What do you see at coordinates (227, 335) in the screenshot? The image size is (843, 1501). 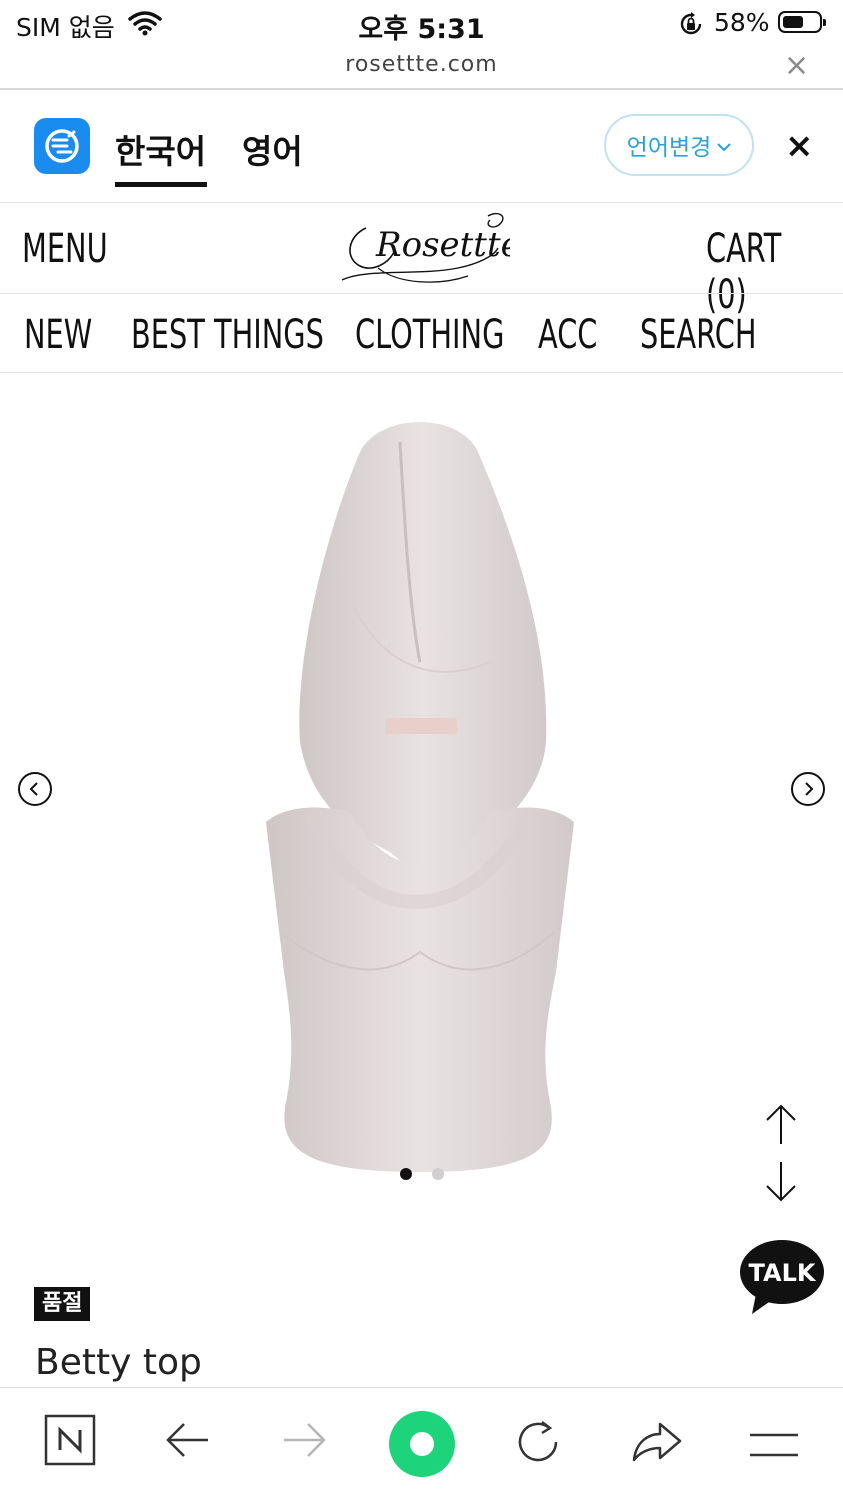 I see `nav-item-best-things: BEST THINGS` at bounding box center [227, 335].